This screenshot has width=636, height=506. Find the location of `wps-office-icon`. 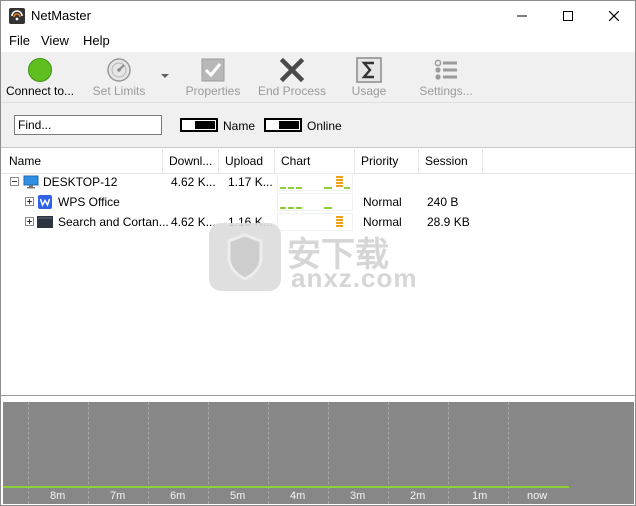

wps-office-icon is located at coordinates (45, 202).